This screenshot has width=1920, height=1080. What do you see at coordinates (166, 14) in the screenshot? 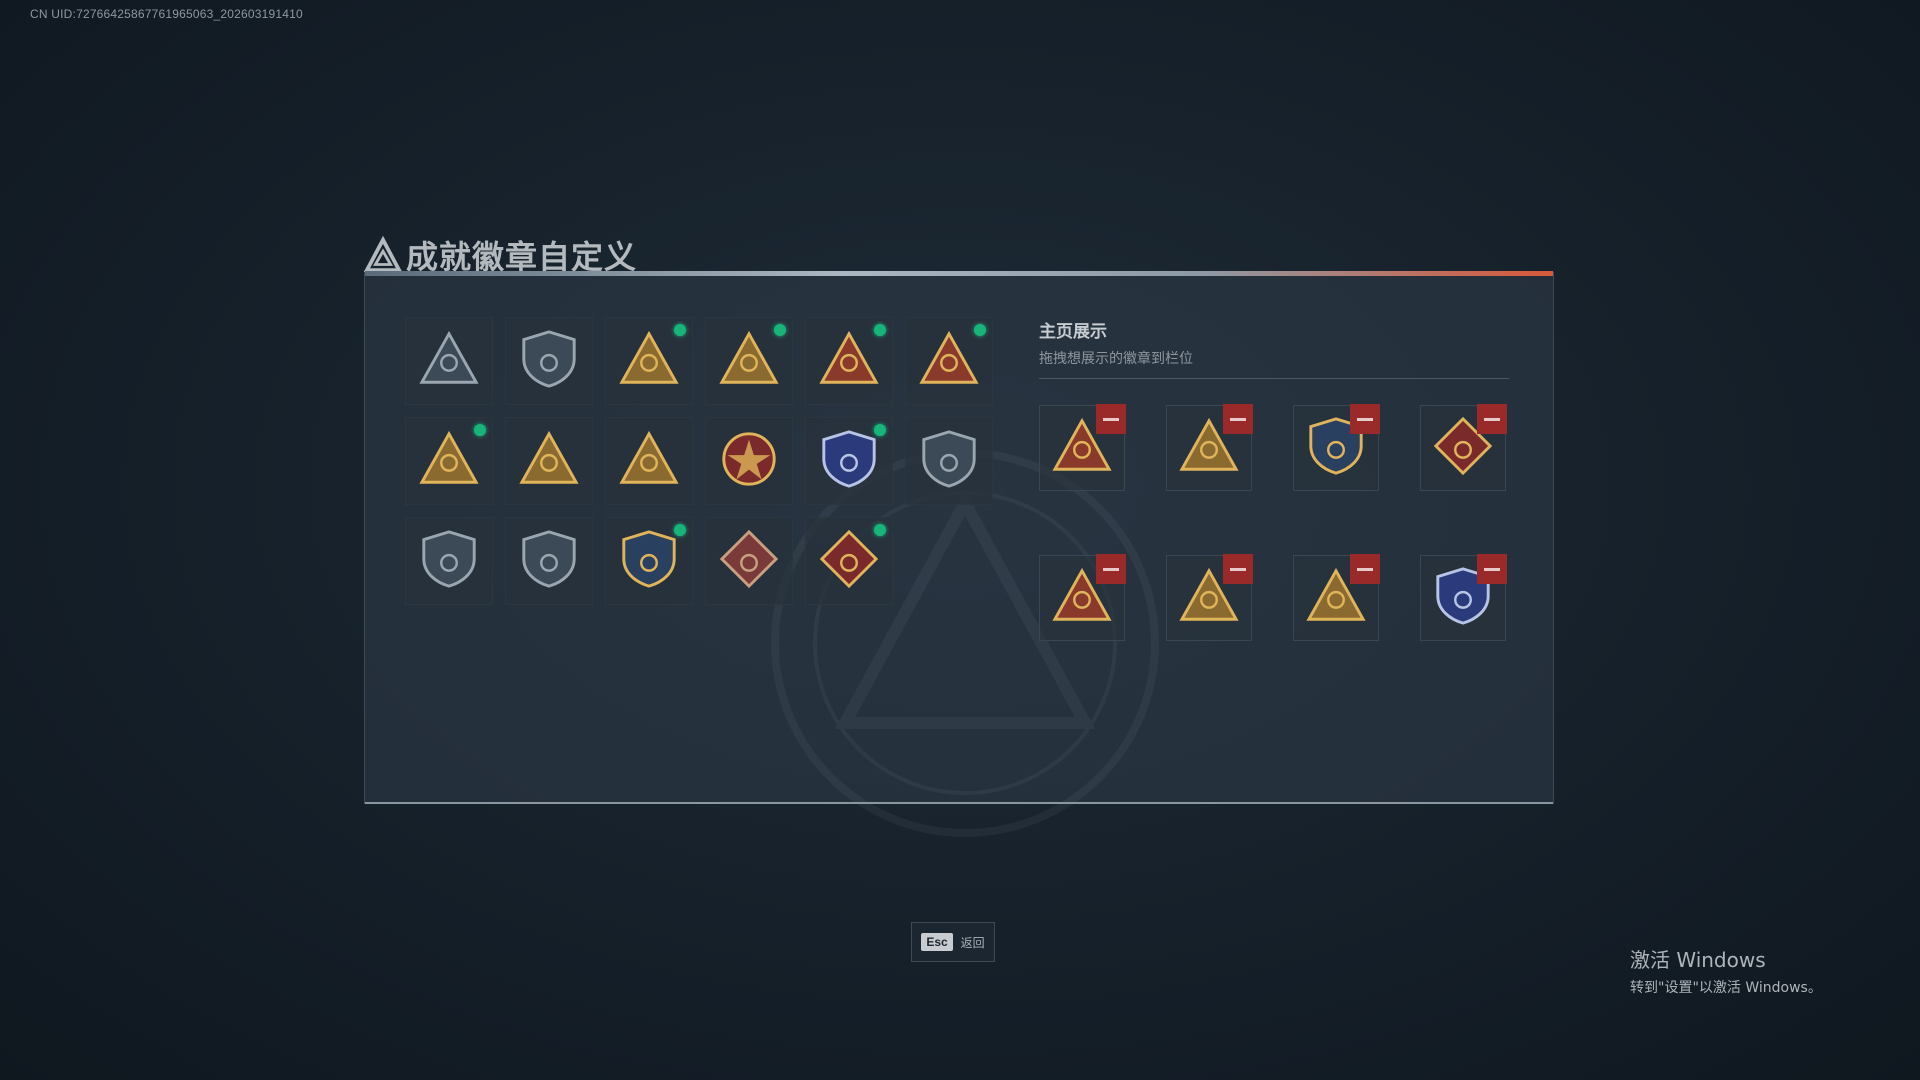
I see `uid-text: CN UID:72766425867761965063_202603191410` at bounding box center [166, 14].